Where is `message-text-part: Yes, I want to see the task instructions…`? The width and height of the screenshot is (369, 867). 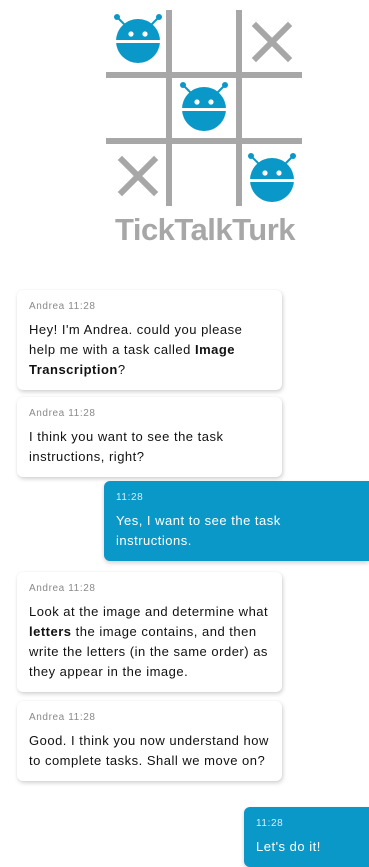 message-text-part: Yes, I want to see the task instructions… is located at coordinates (198, 530).